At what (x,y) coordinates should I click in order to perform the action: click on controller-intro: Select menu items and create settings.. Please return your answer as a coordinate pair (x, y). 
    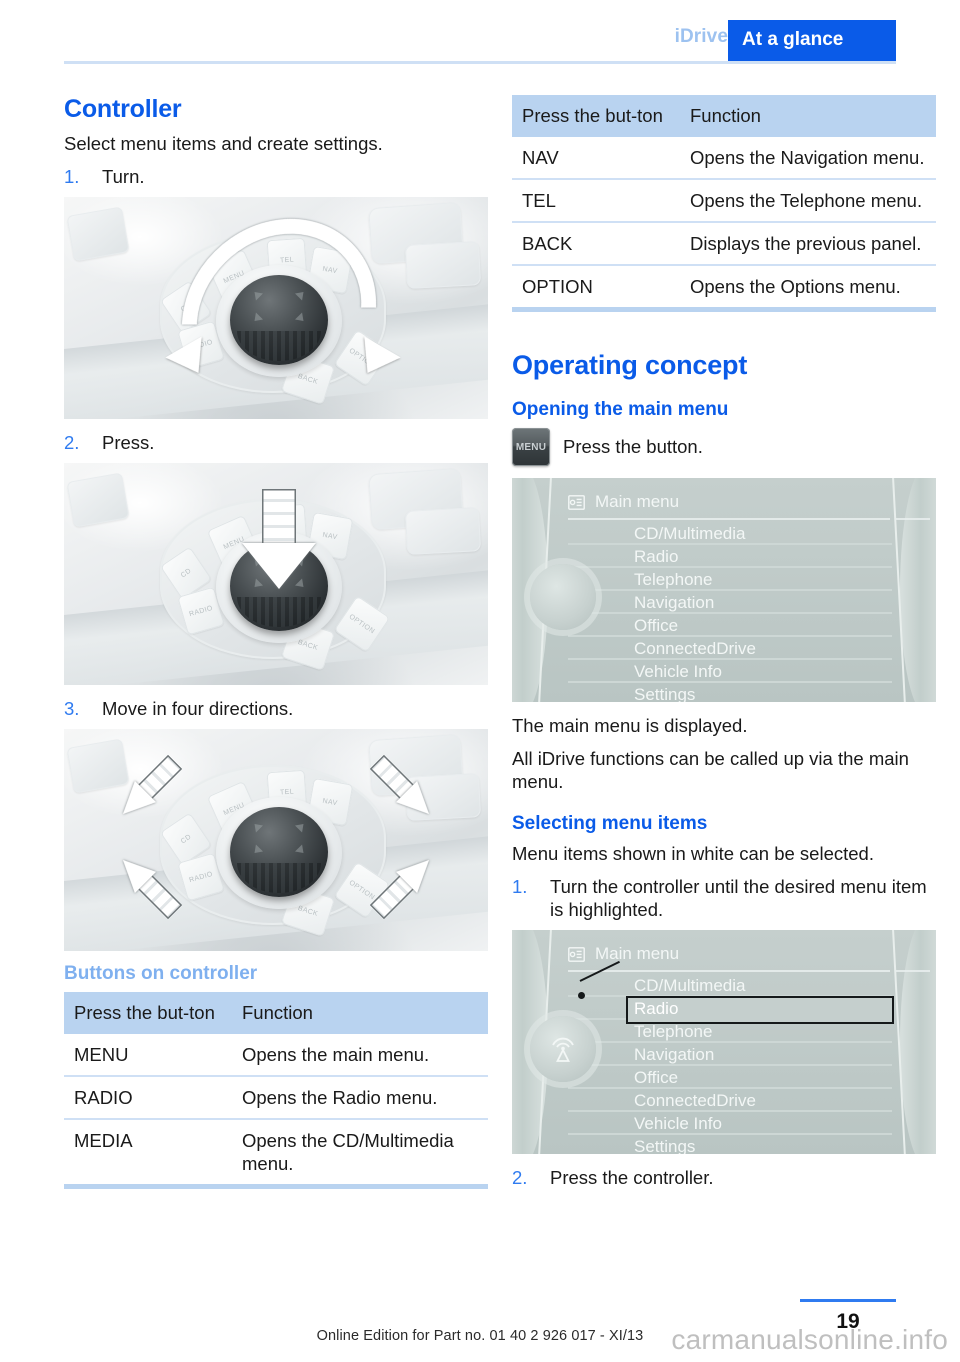
    Looking at the image, I should click on (223, 143).